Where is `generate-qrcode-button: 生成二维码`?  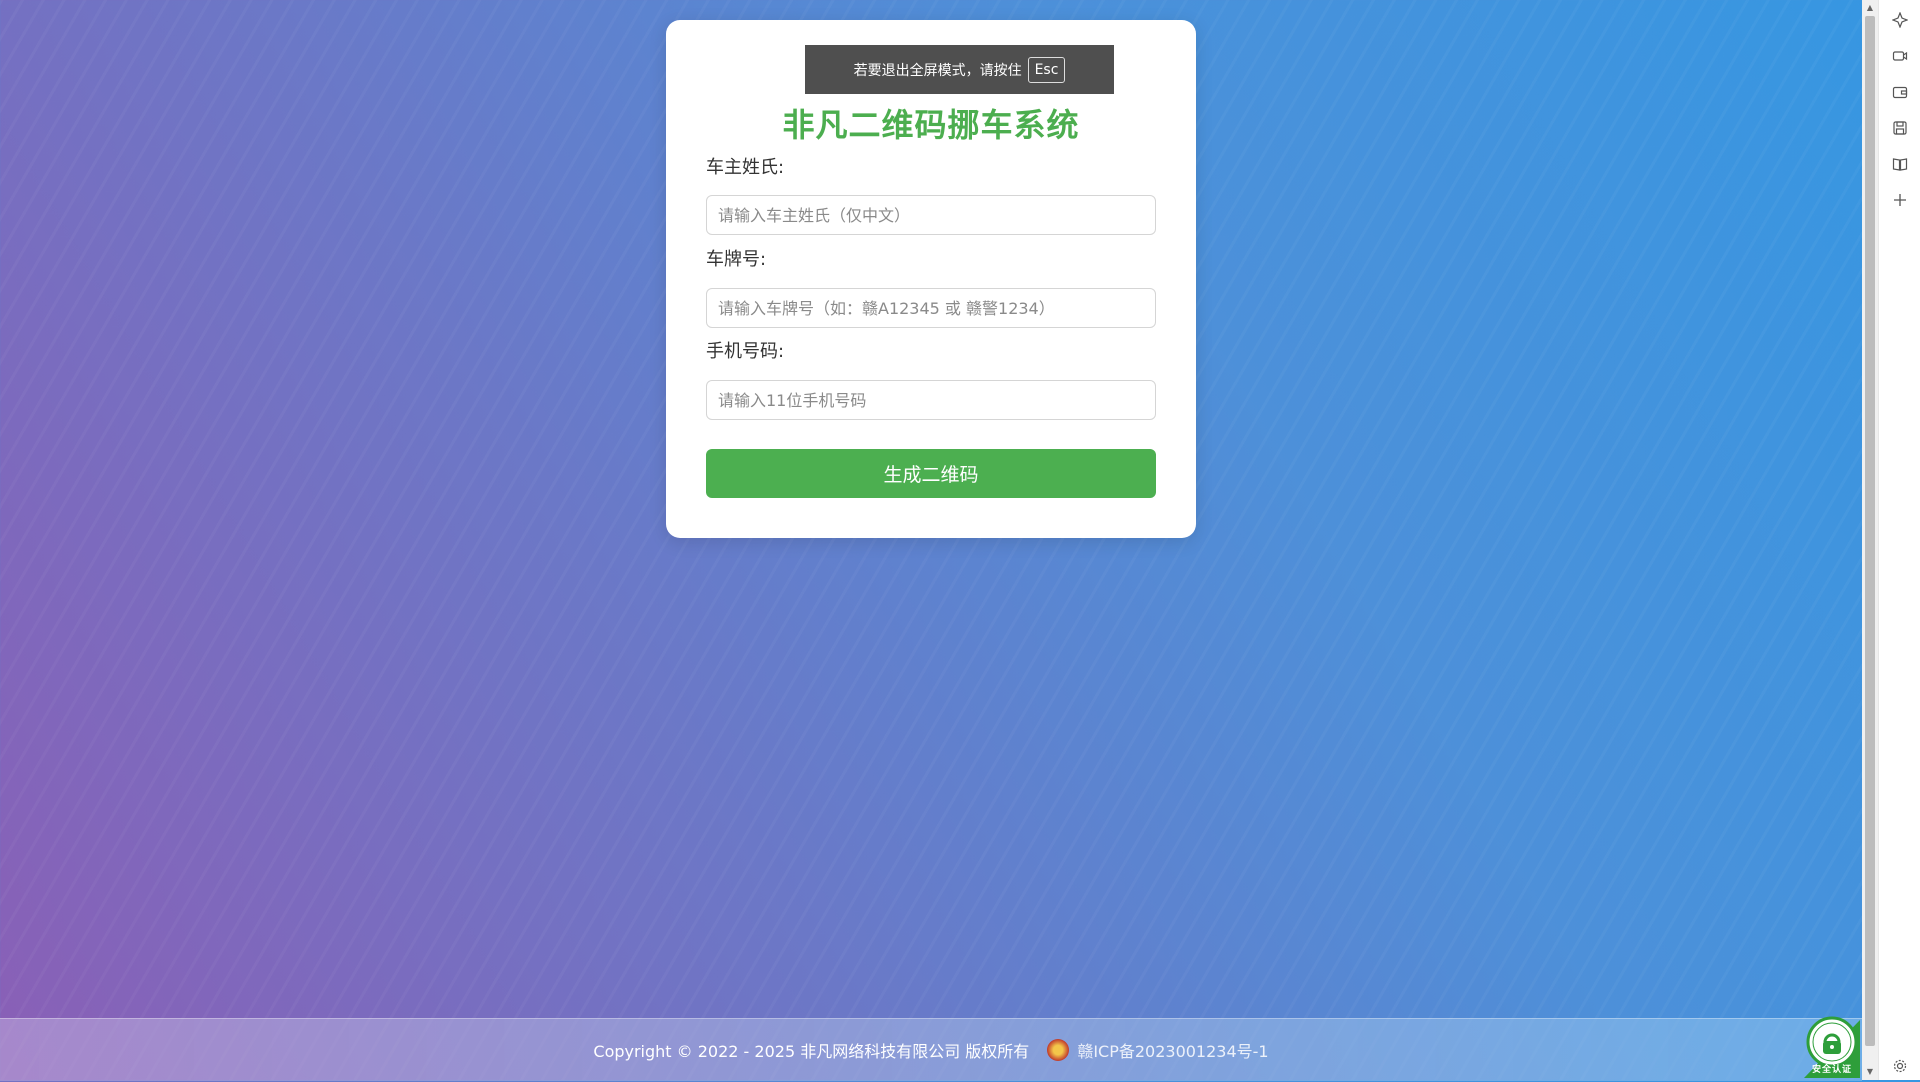
generate-qrcode-button: 生成二维码 is located at coordinates (931, 473).